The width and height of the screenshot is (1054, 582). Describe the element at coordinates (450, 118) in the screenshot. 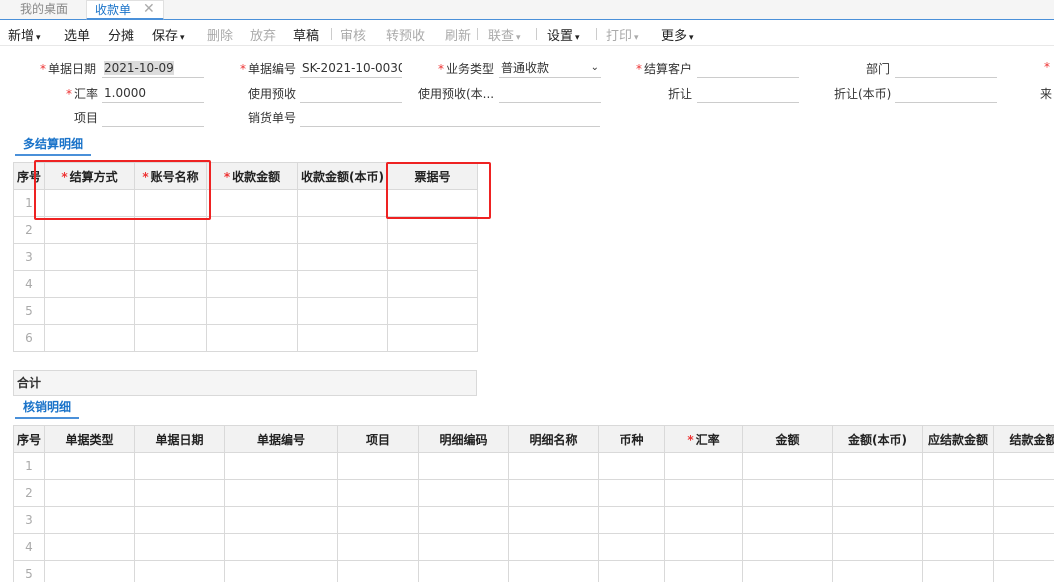

I see `sales-no-field` at that location.